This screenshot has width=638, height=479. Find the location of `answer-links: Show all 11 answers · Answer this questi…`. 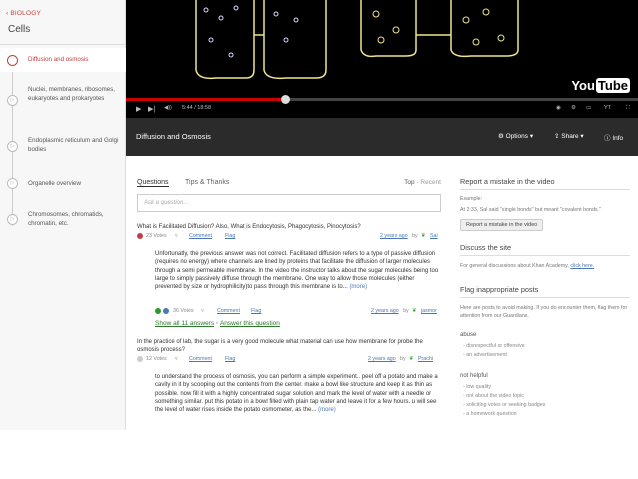

answer-links: Show all 11 answers · Answer this questi… is located at coordinates (217, 323).